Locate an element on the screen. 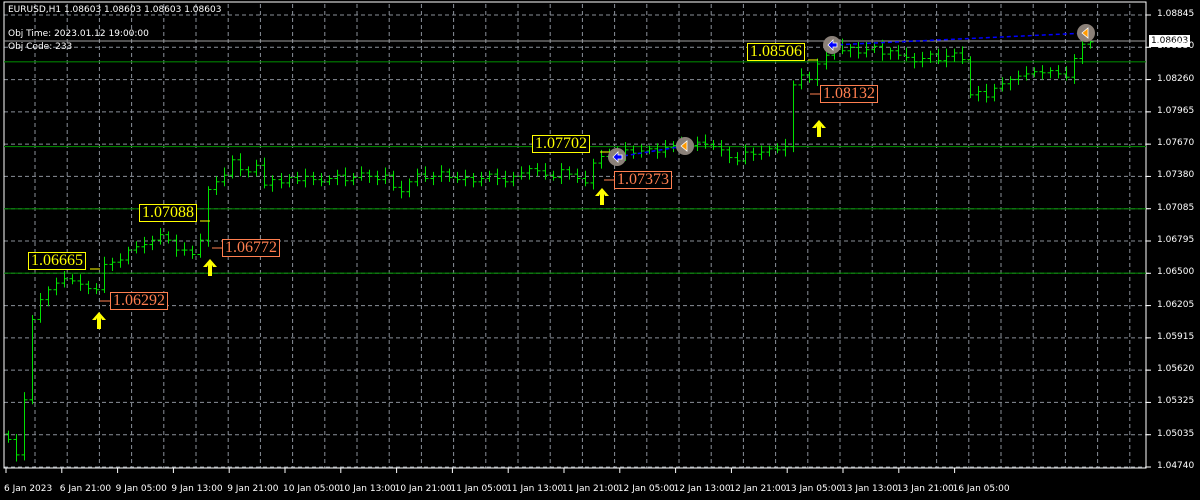 This screenshot has height=500, width=1200. x-tick-label: 11 Jan 05:00 is located at coordinates (479, 489).